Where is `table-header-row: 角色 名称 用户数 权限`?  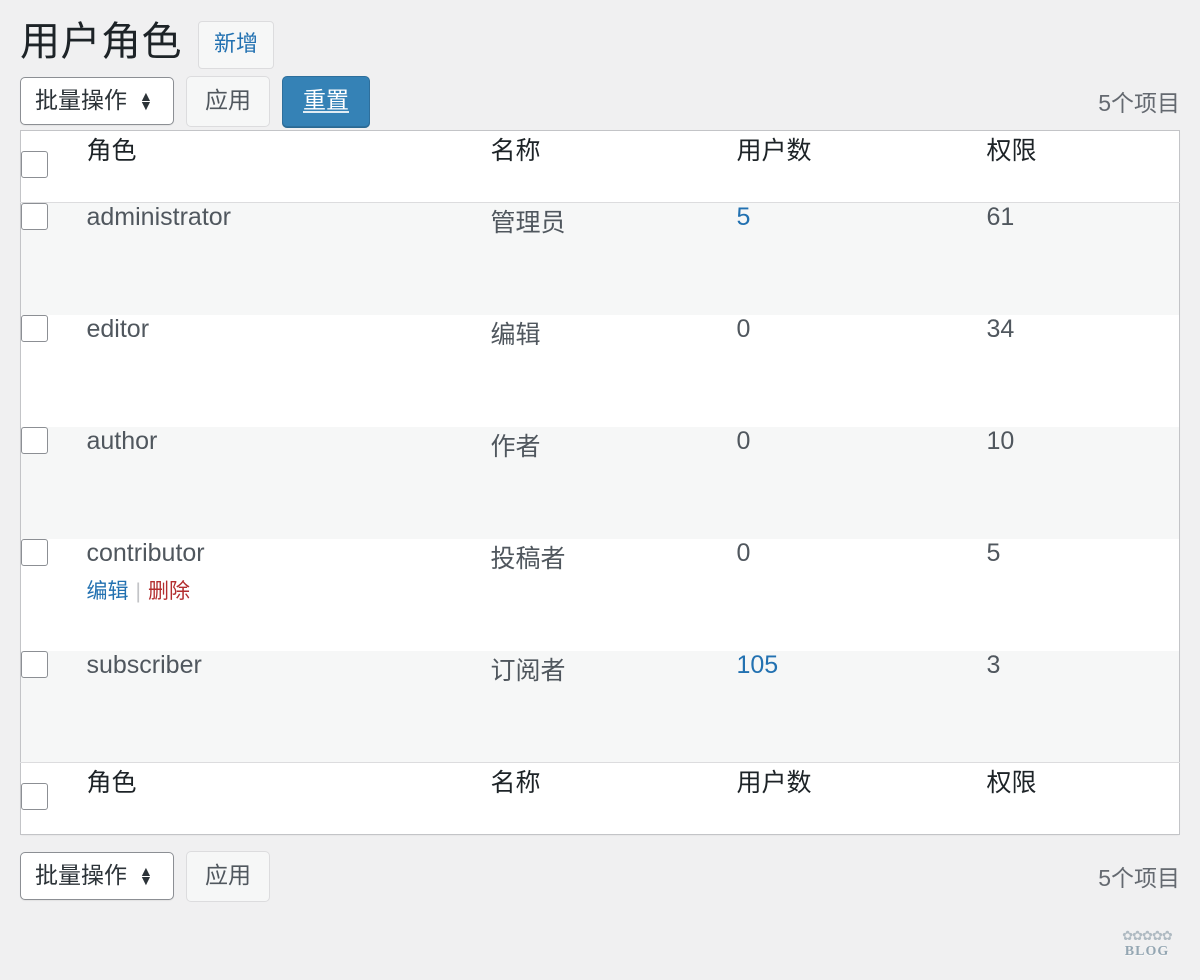 table-header-row: 角色 名称 用户数 权限 is located at coordinates (600, 166).